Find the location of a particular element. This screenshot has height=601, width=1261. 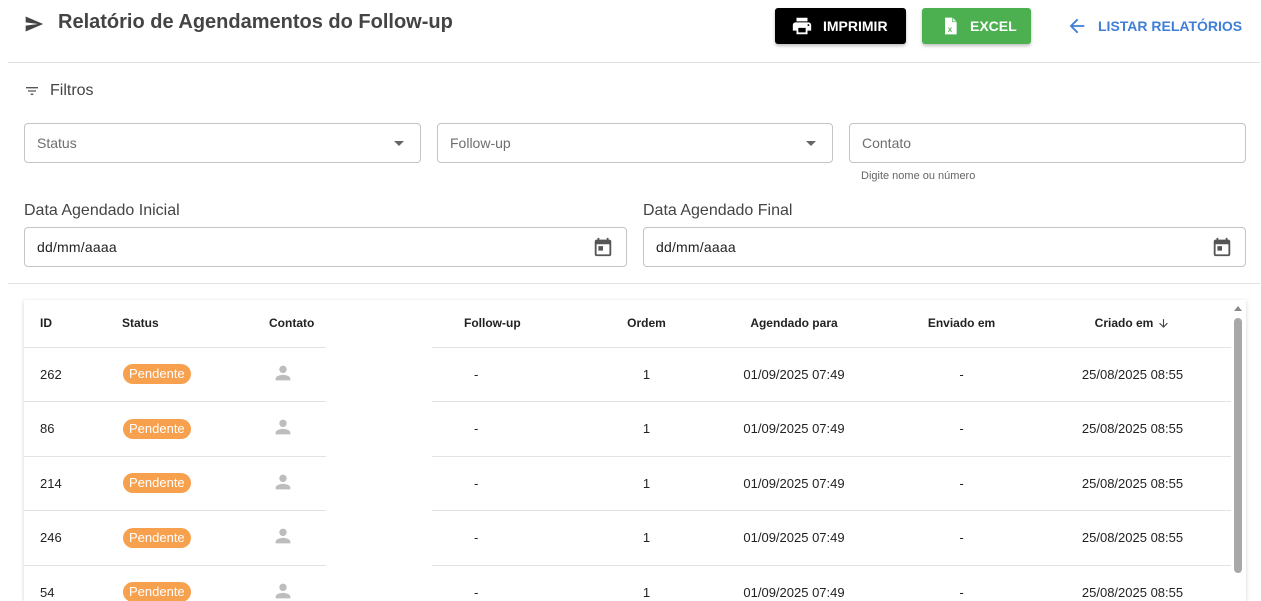

cell-id: 54 is located at coordinates (66, 583).